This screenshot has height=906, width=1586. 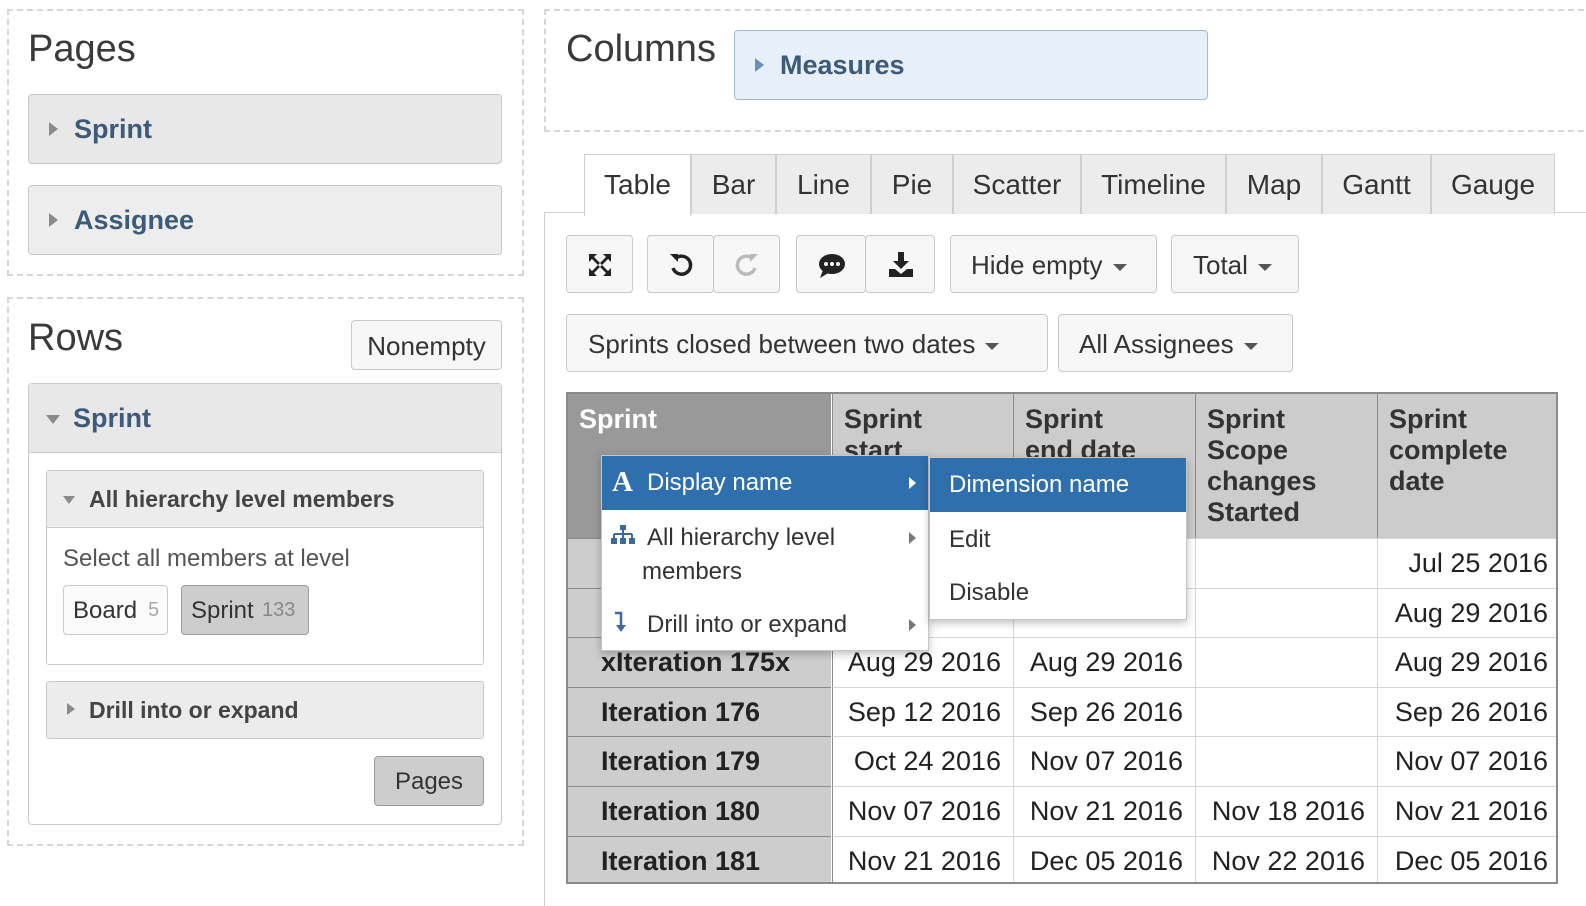 What do you see at coordinates (733, 184) in the screenshot?
I see `tab-bar: Bar` at bounding box center [733, 184].